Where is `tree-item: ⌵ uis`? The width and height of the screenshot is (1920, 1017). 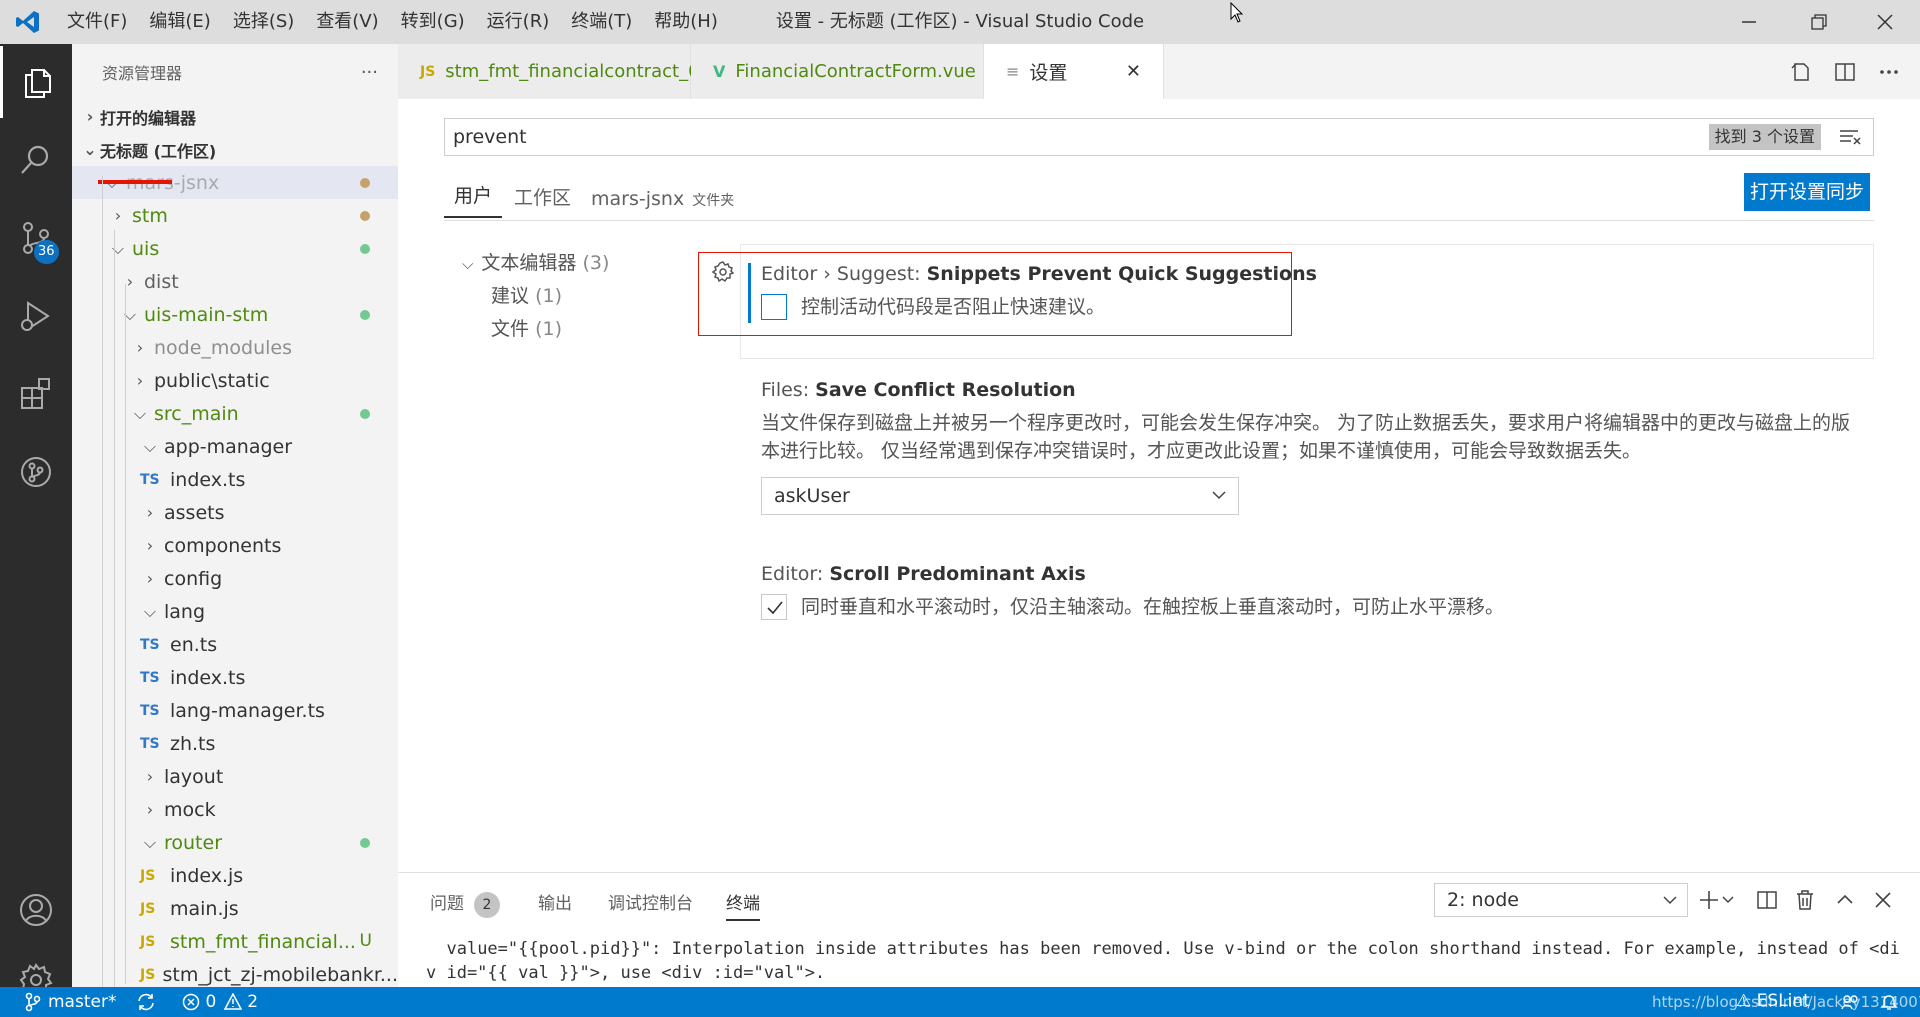 tree-item: ⌵ uis is located at coordinates (235, 248).